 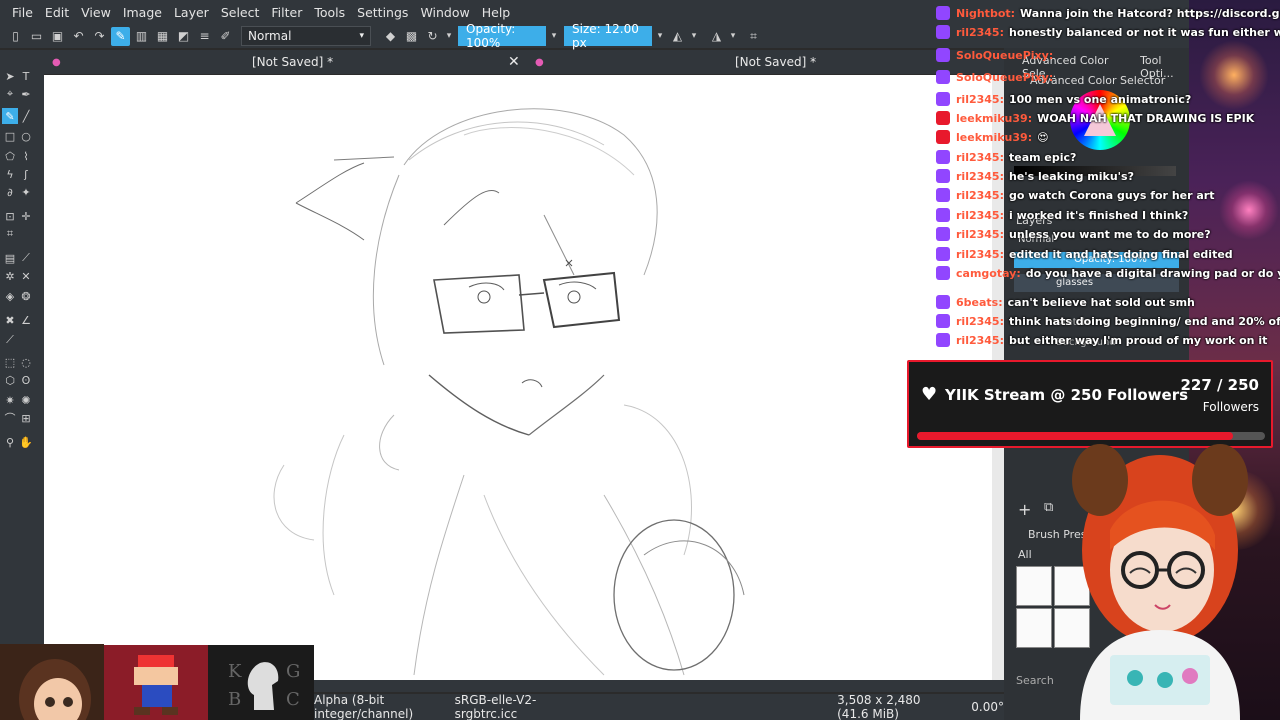 I want to click on text-tool-icon: T, so click(x=26, y=76).